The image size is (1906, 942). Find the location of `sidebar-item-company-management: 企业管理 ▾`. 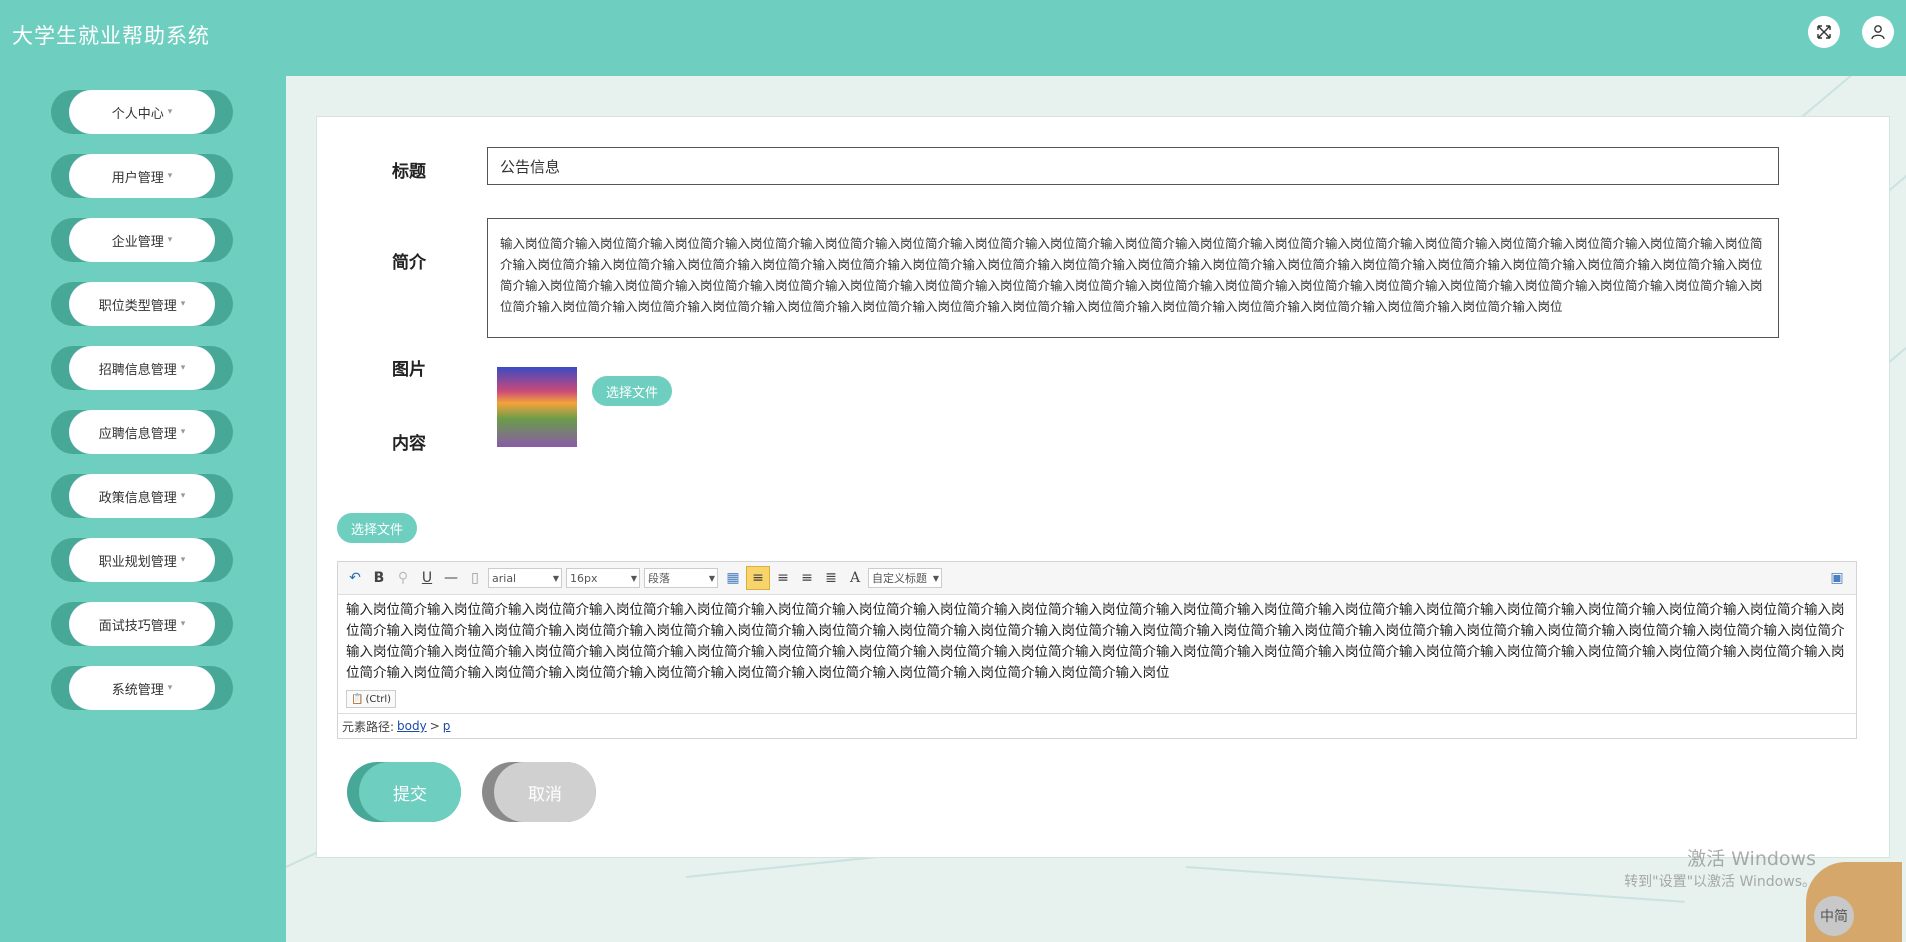

sidebar-item-company-management: 企业管理 ▾ is located at coordinates (142, 240).